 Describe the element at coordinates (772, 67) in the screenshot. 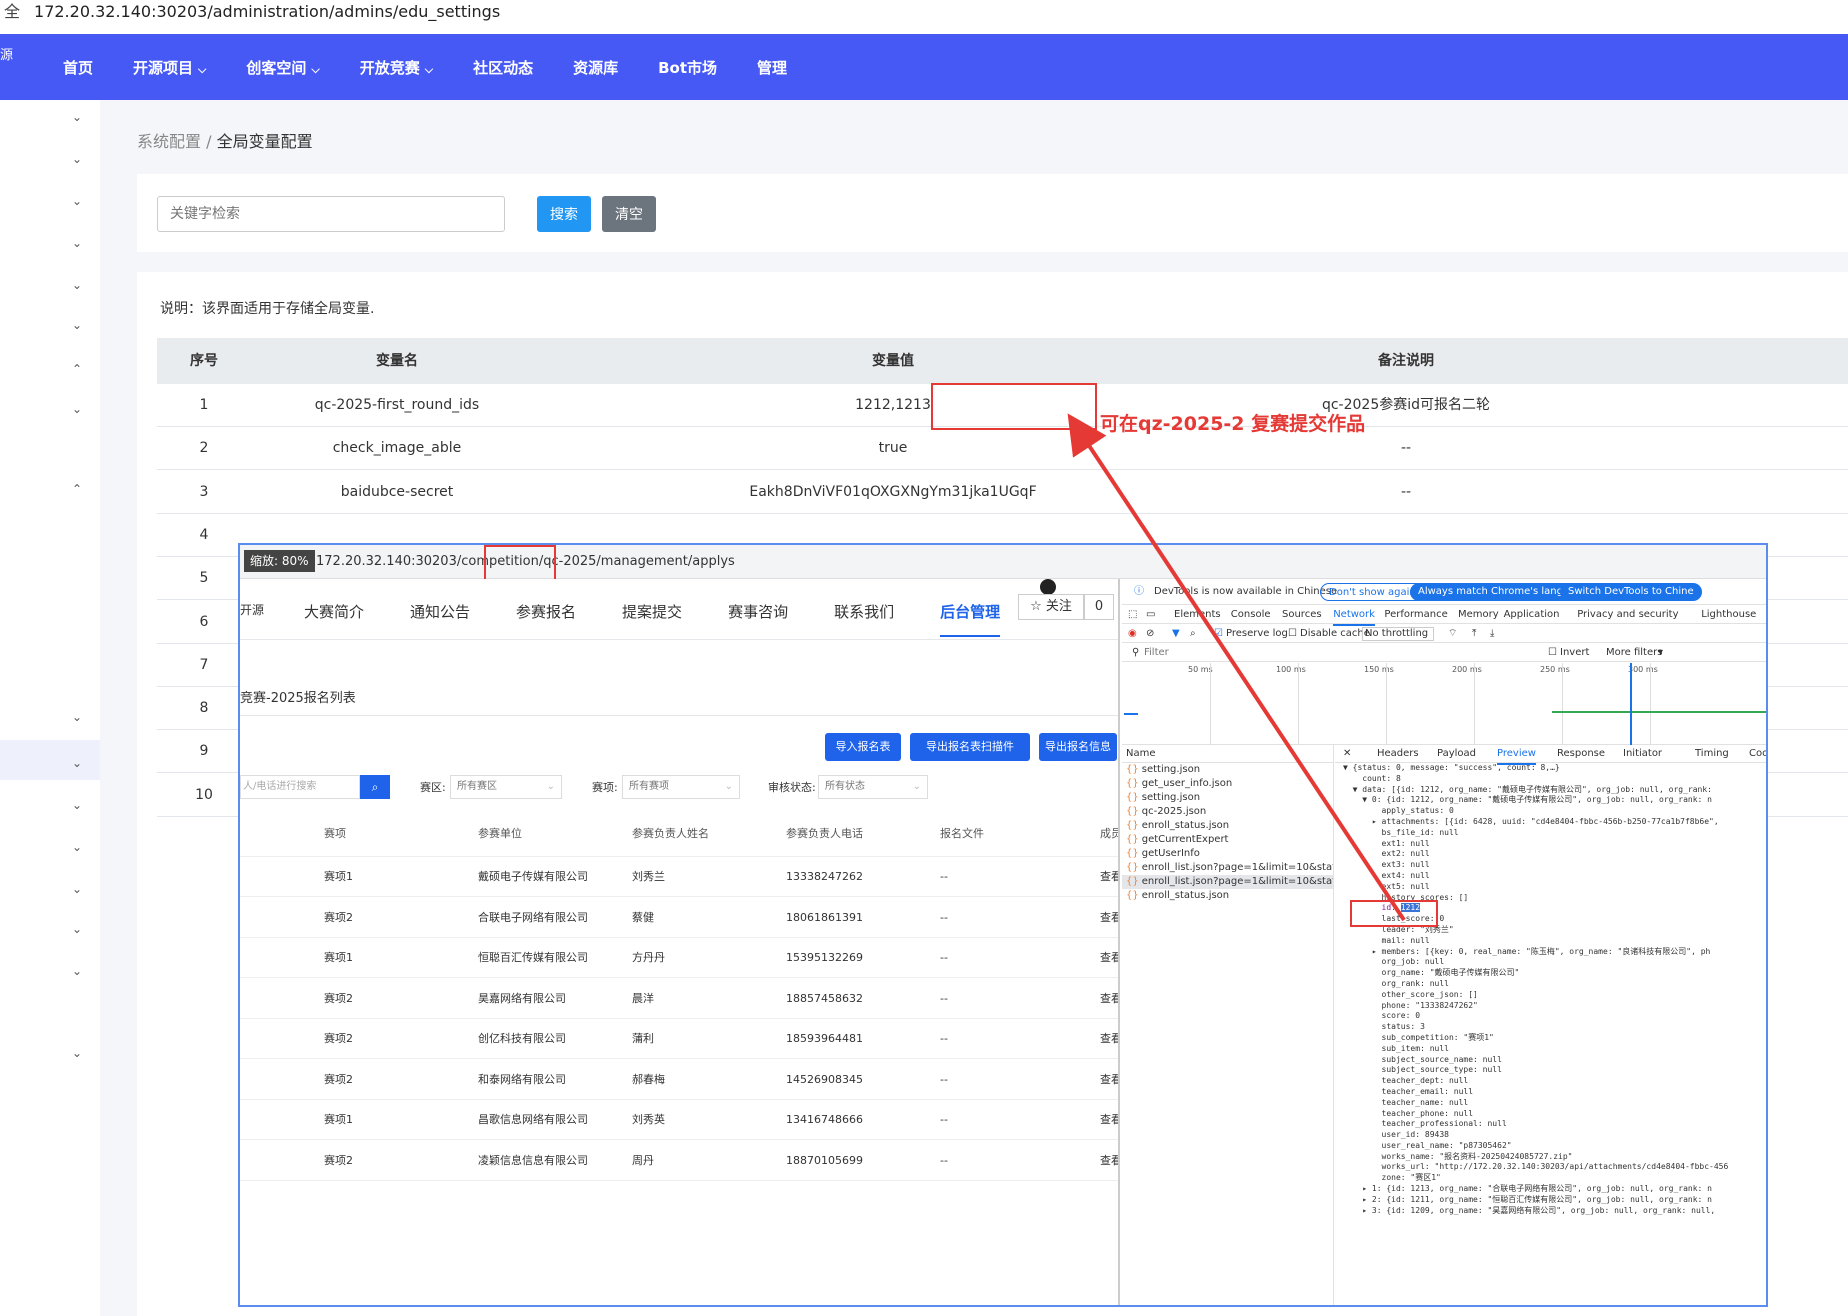

I see `nav-item-7: 管理` at that location.